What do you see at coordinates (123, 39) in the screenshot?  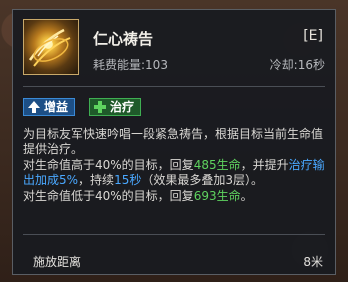 I see `skill-name: 仁心祷告` at bounding box center [123, 39].